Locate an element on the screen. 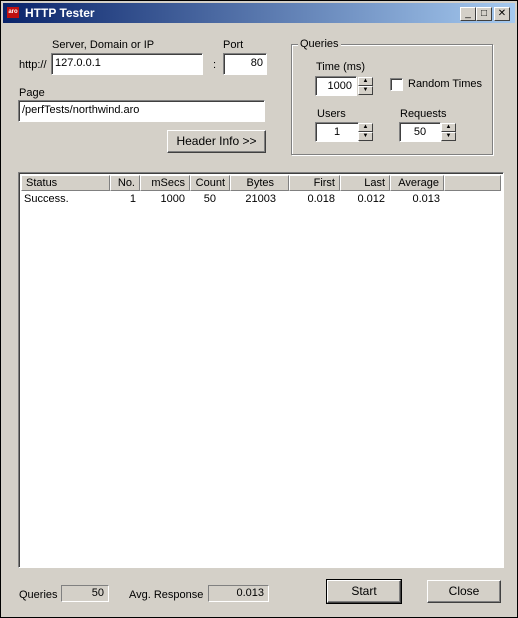 Image resolution: width=518 pixels, height=618 pixels. column-header-first: First is located at coordinates (314, 183).